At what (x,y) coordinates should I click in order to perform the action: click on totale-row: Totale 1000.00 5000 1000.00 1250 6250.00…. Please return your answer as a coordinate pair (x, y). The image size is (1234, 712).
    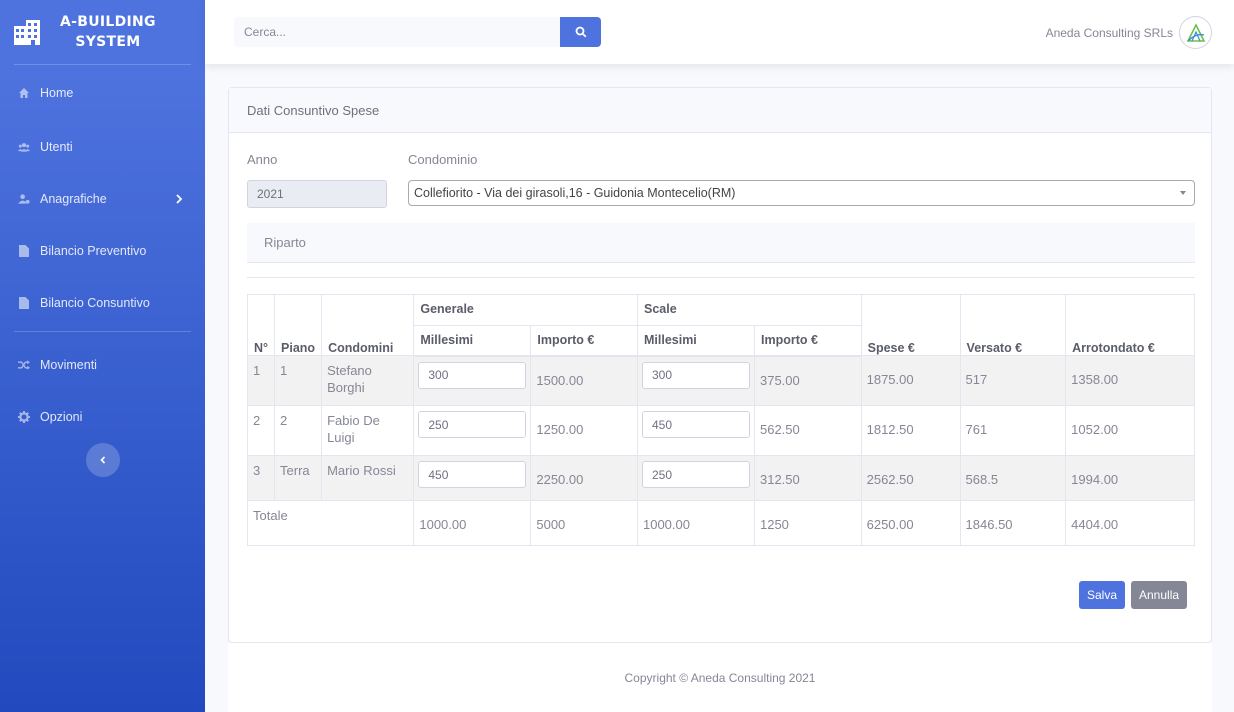
    Looking at the image, I should click on (720, 523).